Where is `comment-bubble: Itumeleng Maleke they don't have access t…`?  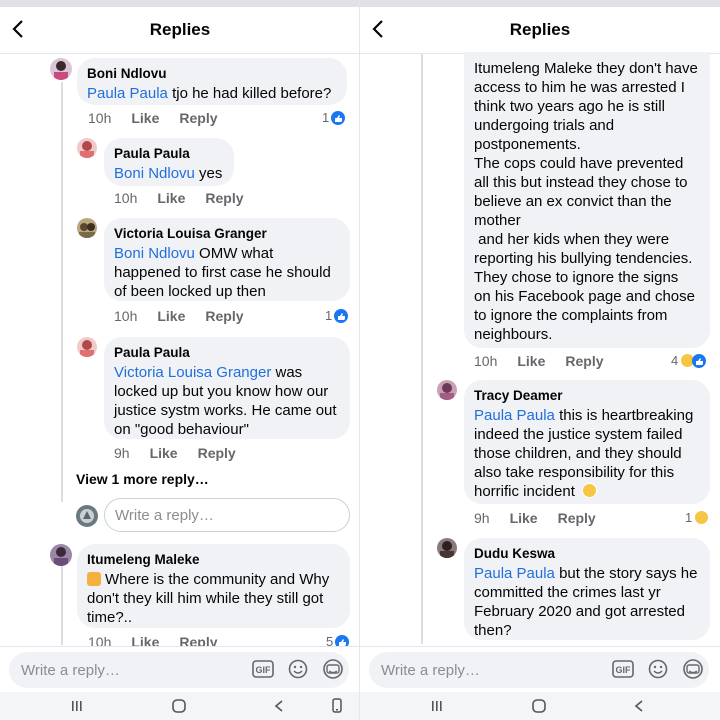
comment-bubble: Itumeleng Maleke they don't have access t… is located at coordinates (587, 200).